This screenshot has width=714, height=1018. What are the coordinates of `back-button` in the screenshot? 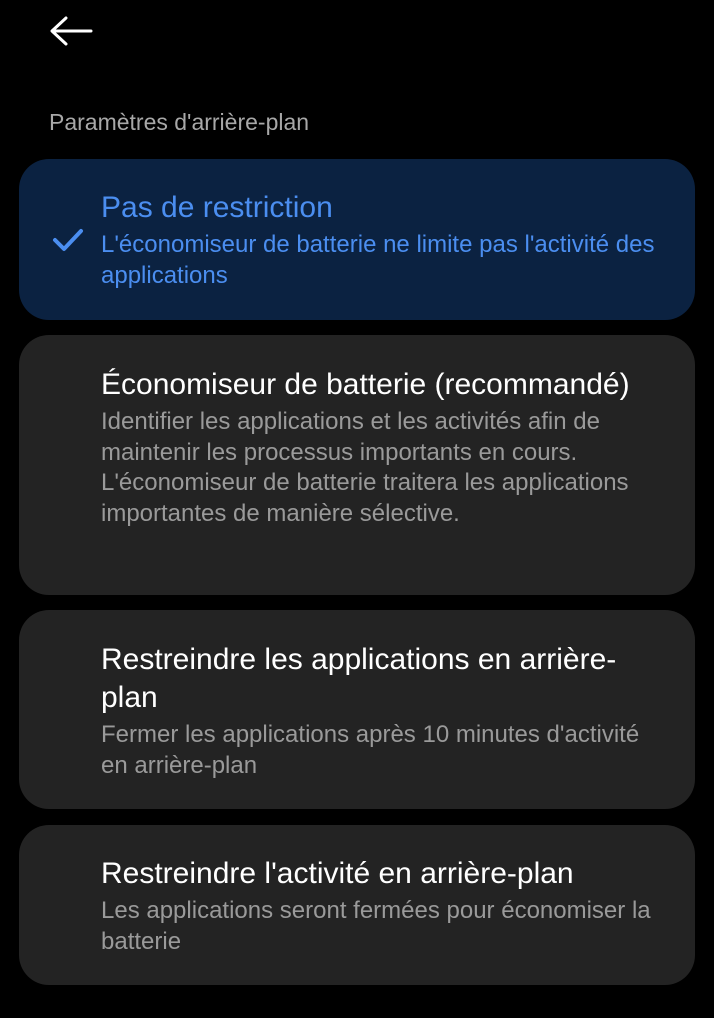 It's located at (71, 31).